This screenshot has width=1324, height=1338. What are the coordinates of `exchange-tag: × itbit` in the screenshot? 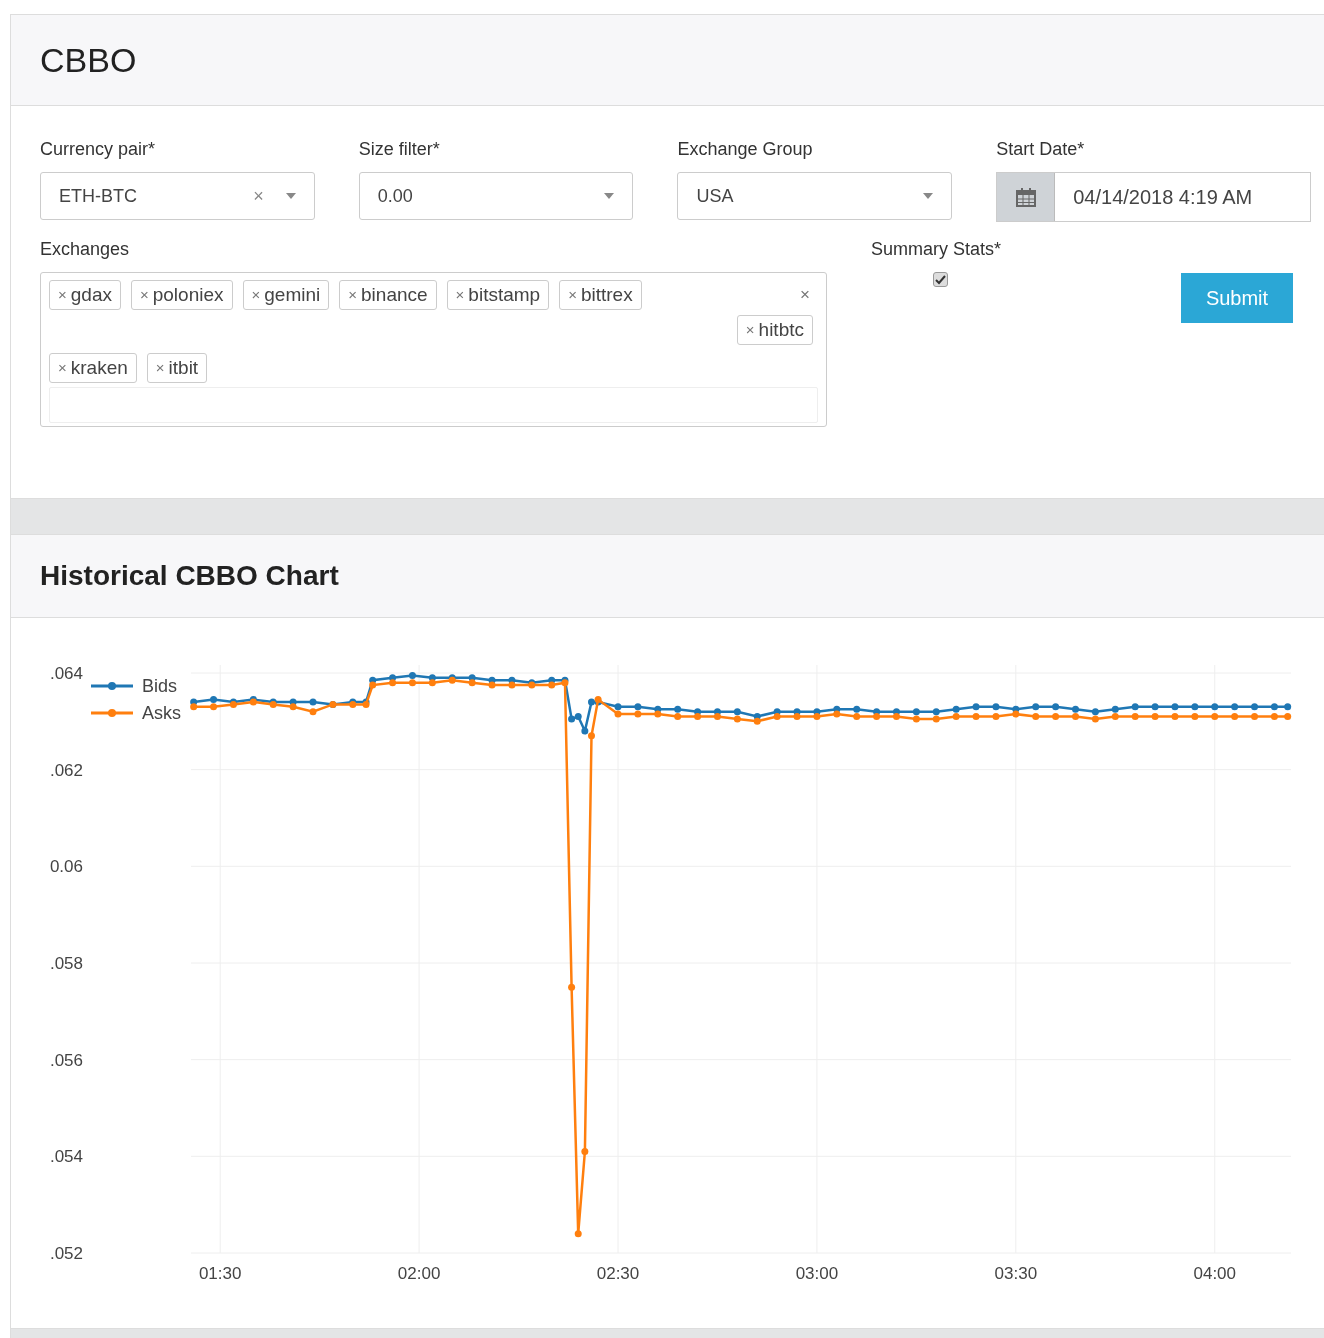 It's located at (177, 368).